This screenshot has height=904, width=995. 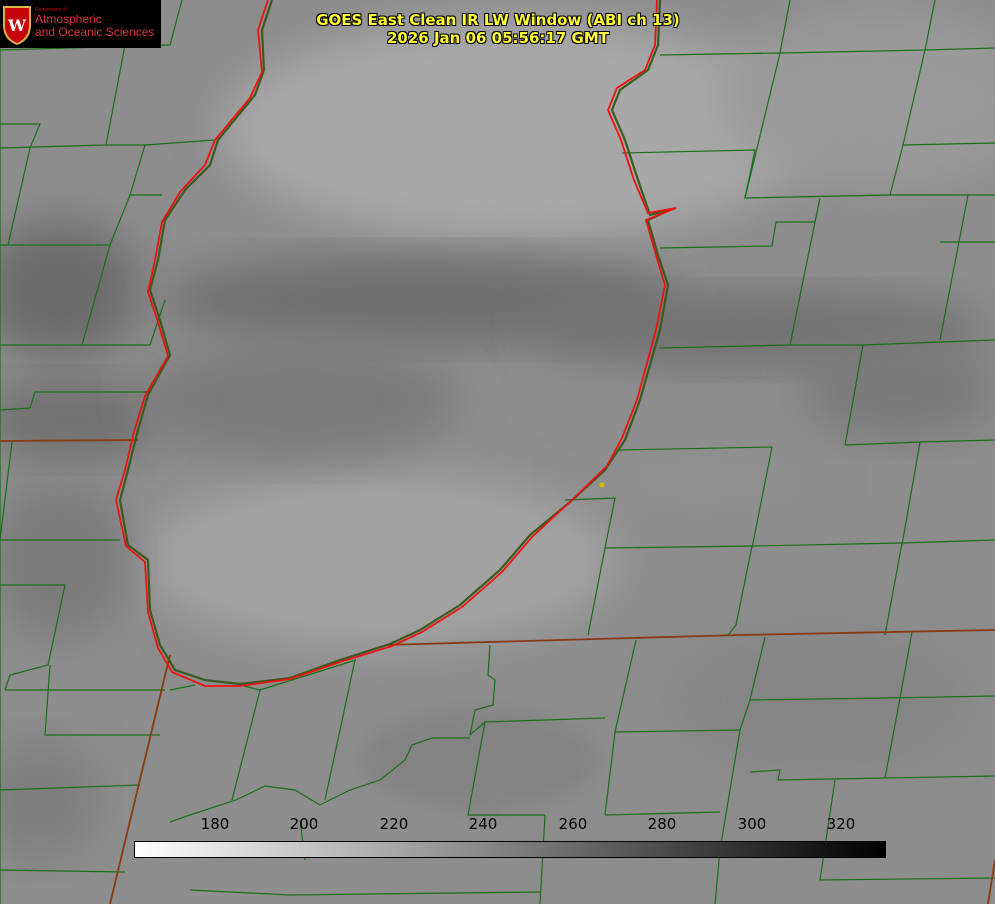 What do you see at coordinates (95, 32) in the screenshot?
I see `logo-title-line2: and Oceanic Sciences` at bounding box center [95, 32].